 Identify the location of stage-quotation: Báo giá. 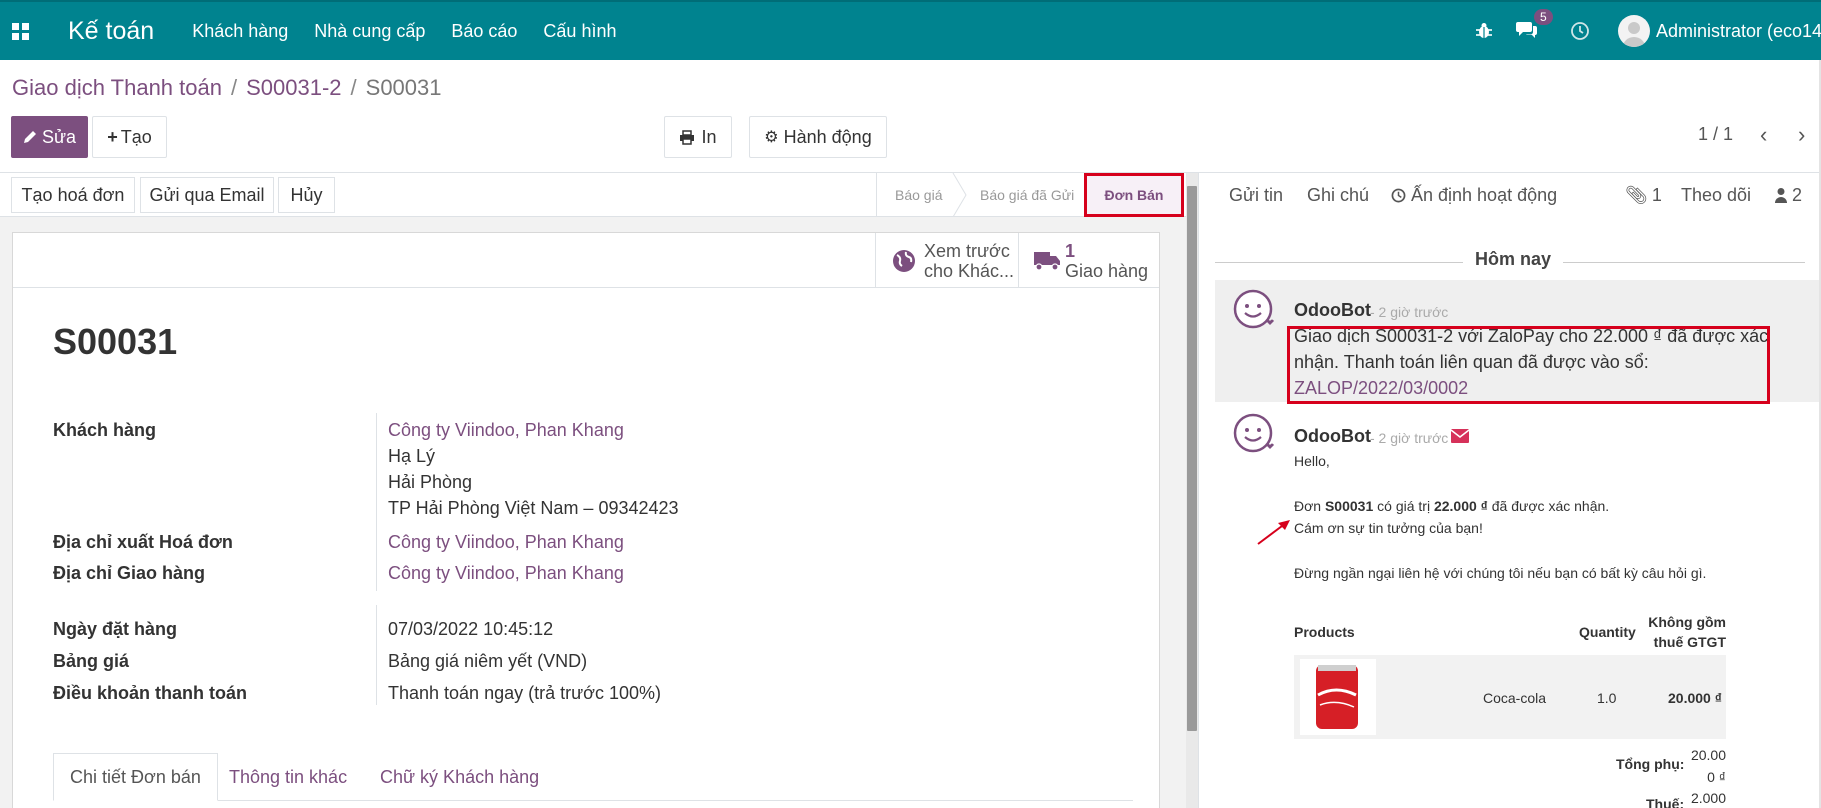
(916, 194).